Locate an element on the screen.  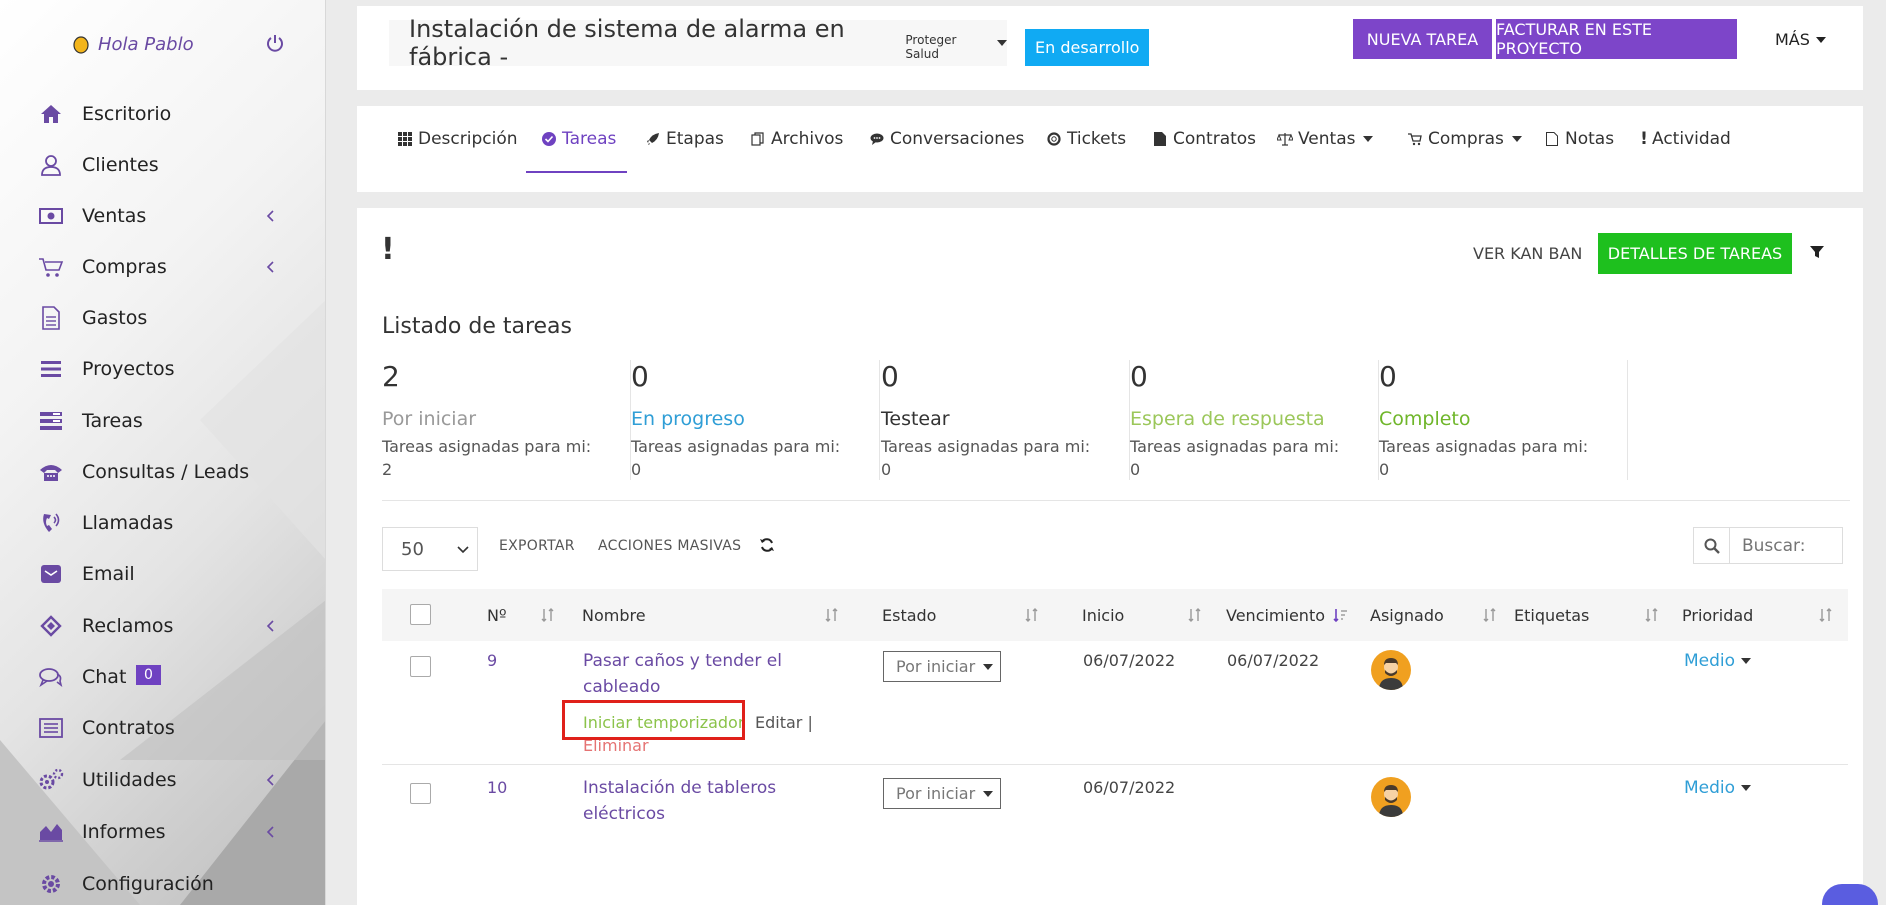
per-page-value: 50 is located at coordinates (412, 549).